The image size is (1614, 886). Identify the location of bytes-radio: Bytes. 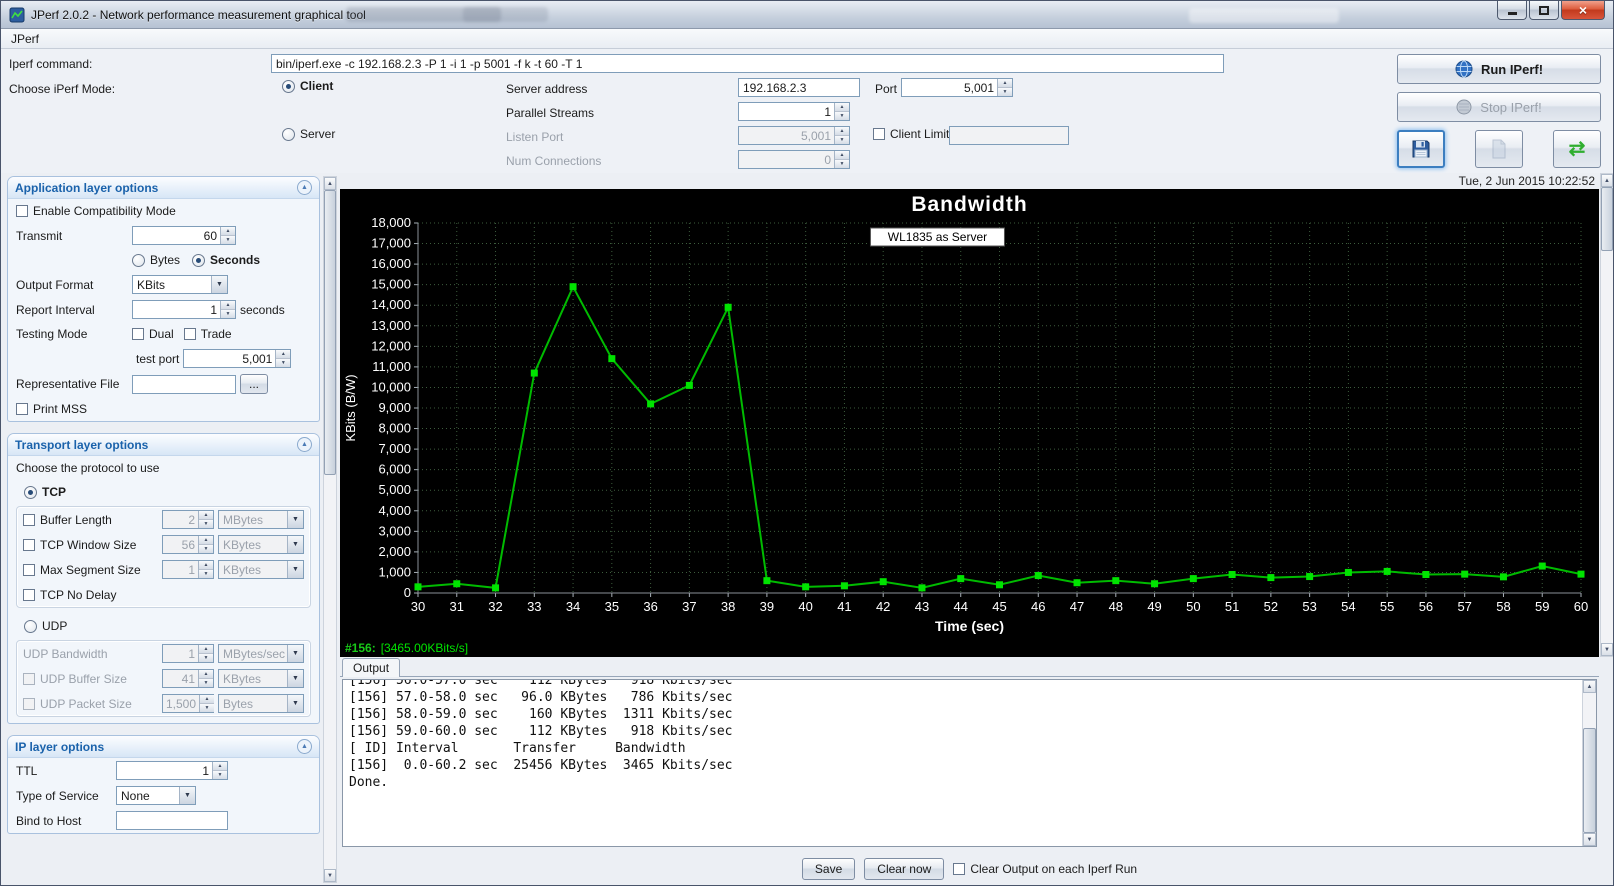
(156, 260).